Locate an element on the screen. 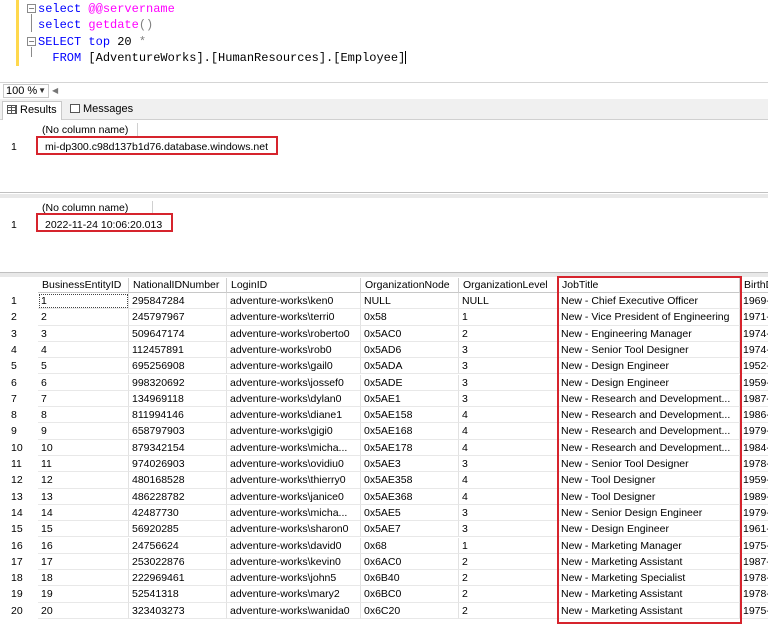  row-number: 17 is located at coordinates (19, 562).